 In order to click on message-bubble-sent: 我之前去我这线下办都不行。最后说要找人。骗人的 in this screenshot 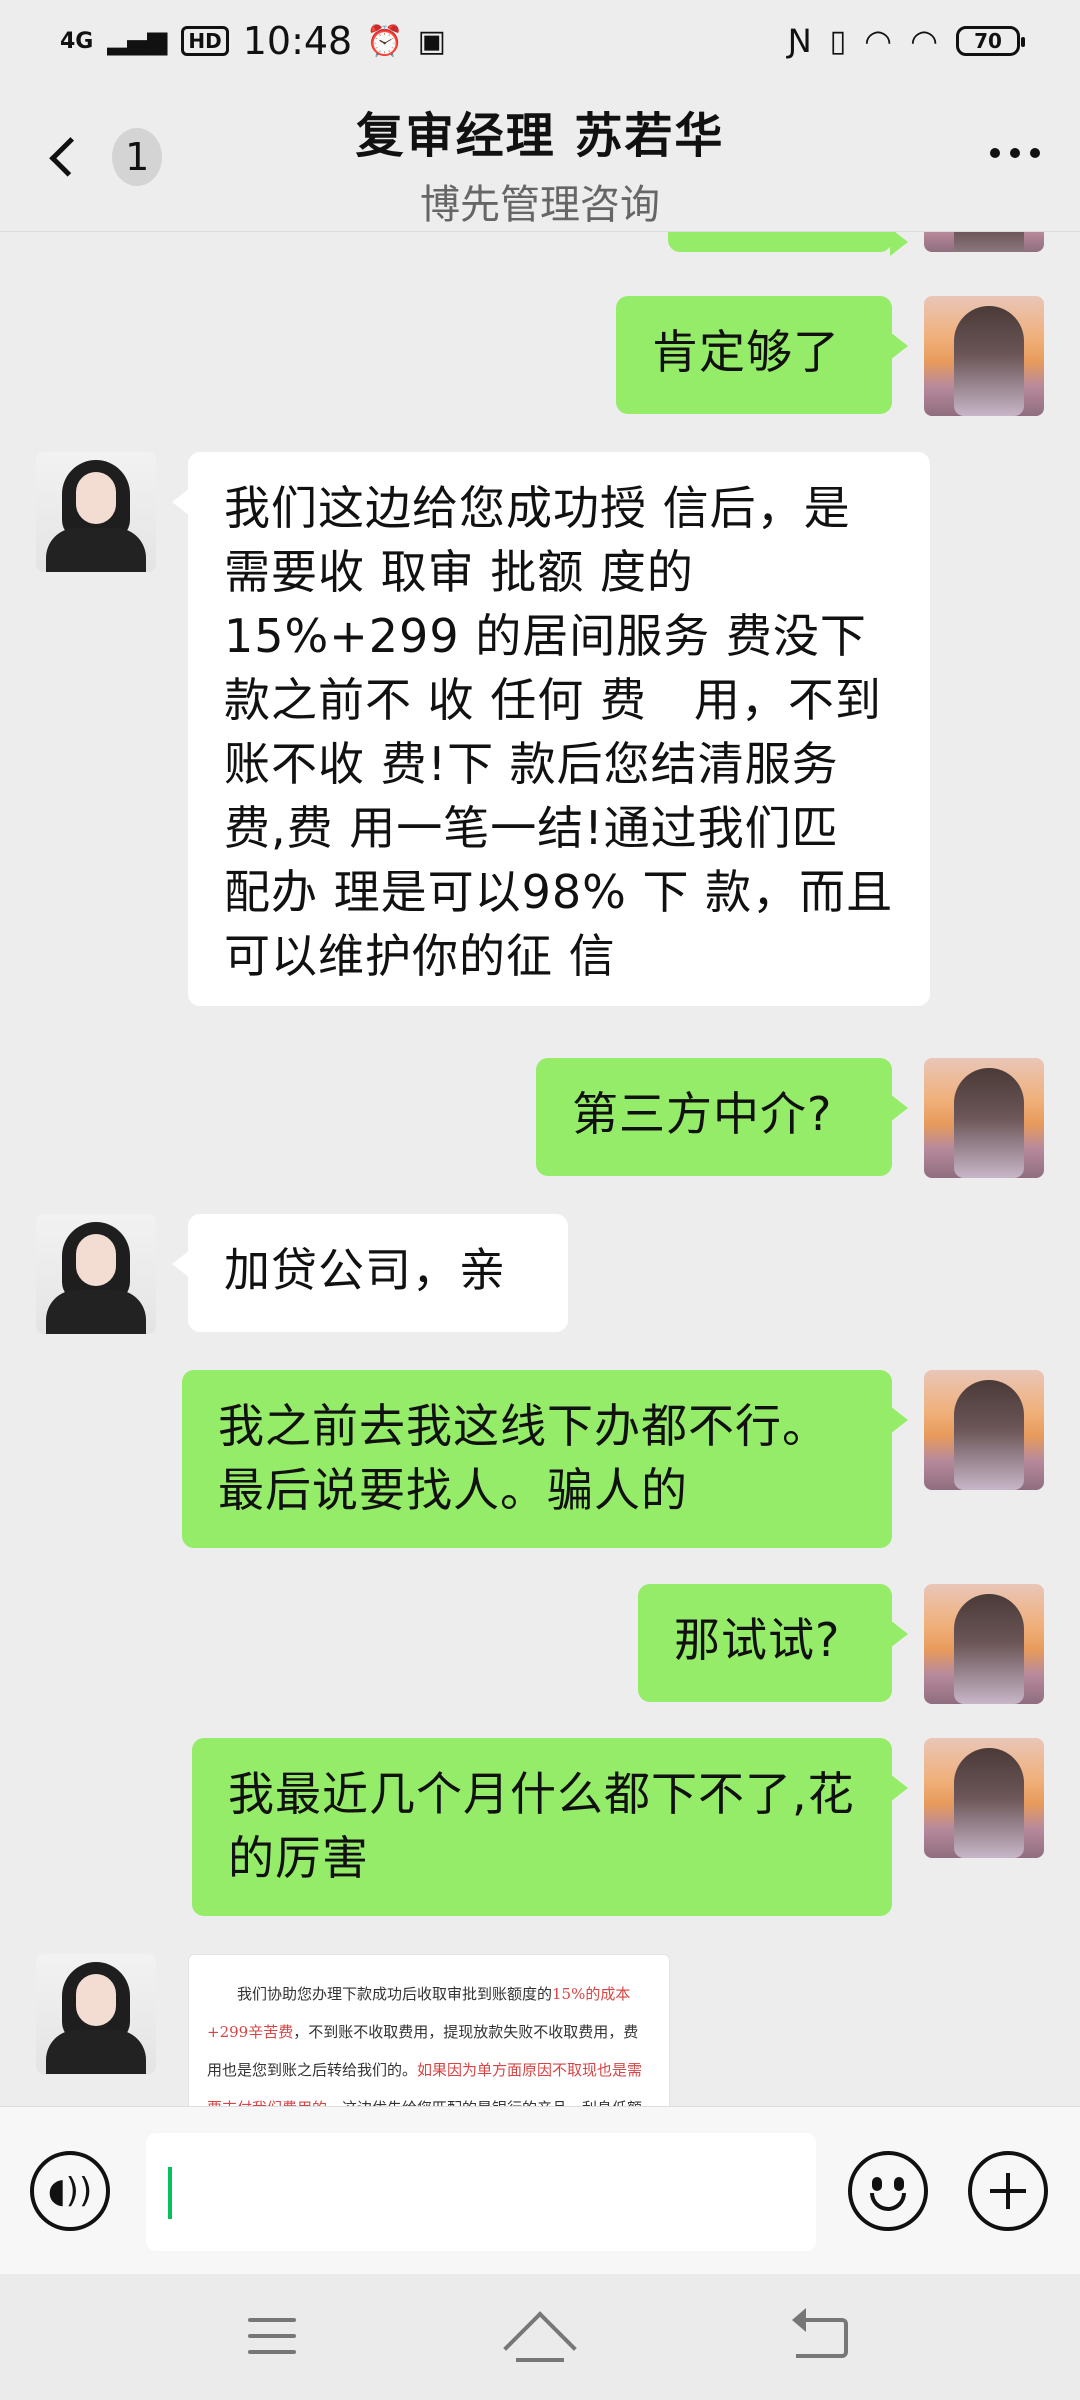, I will do `click(545, 1459)`.